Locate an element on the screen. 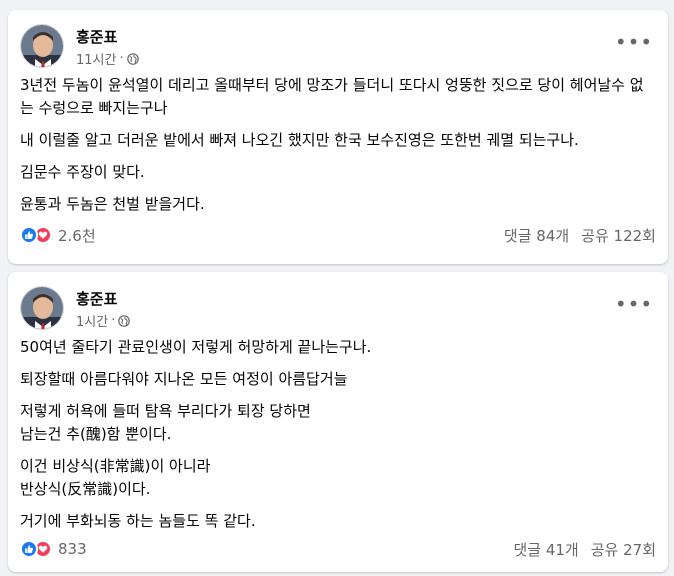  share-count: 공유 27회 is located at coordinates (623, 549).